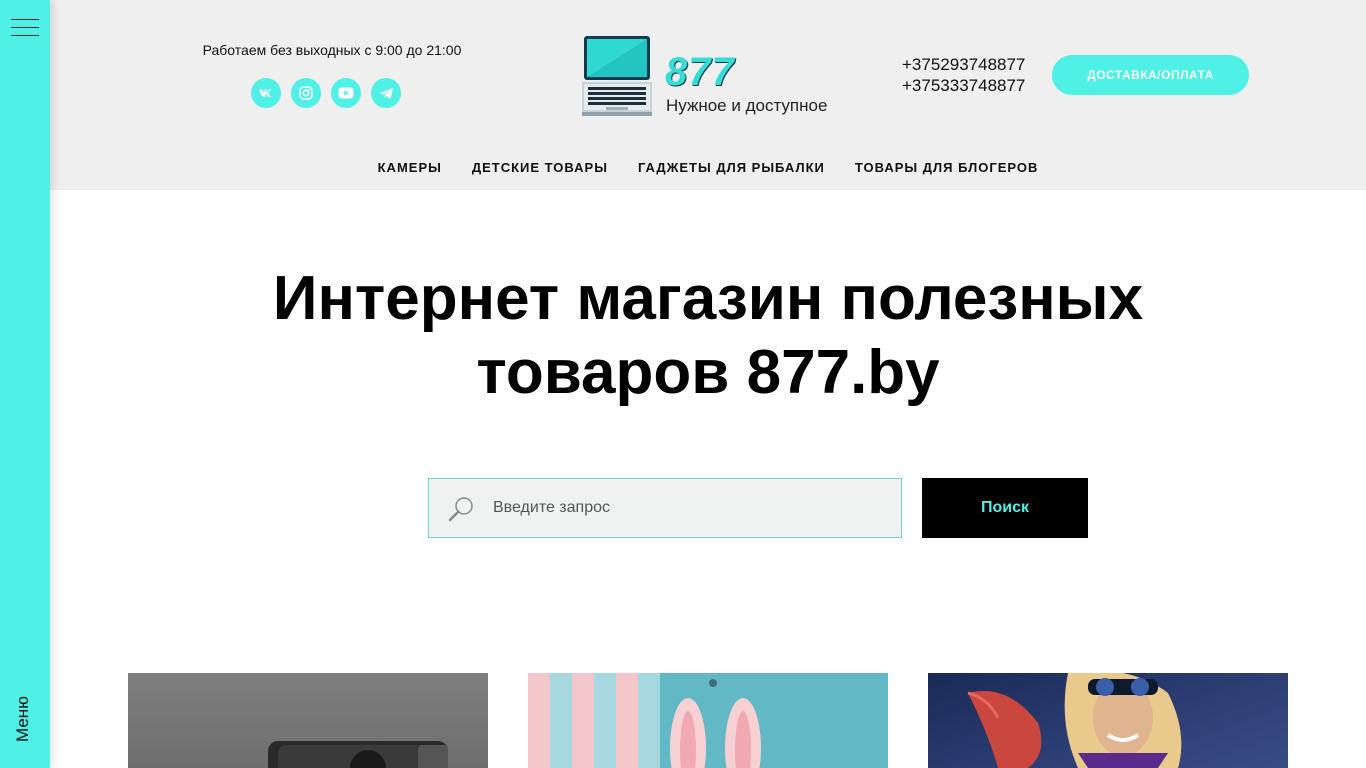 This screenshot has width=1366, height=768. Describe the element at coordinates (947, 167) in the screenshot. I see `nav-item-blogger-goods: ТОВАРЫ ДЛЯ БЛОГЕРОВ` at that location.